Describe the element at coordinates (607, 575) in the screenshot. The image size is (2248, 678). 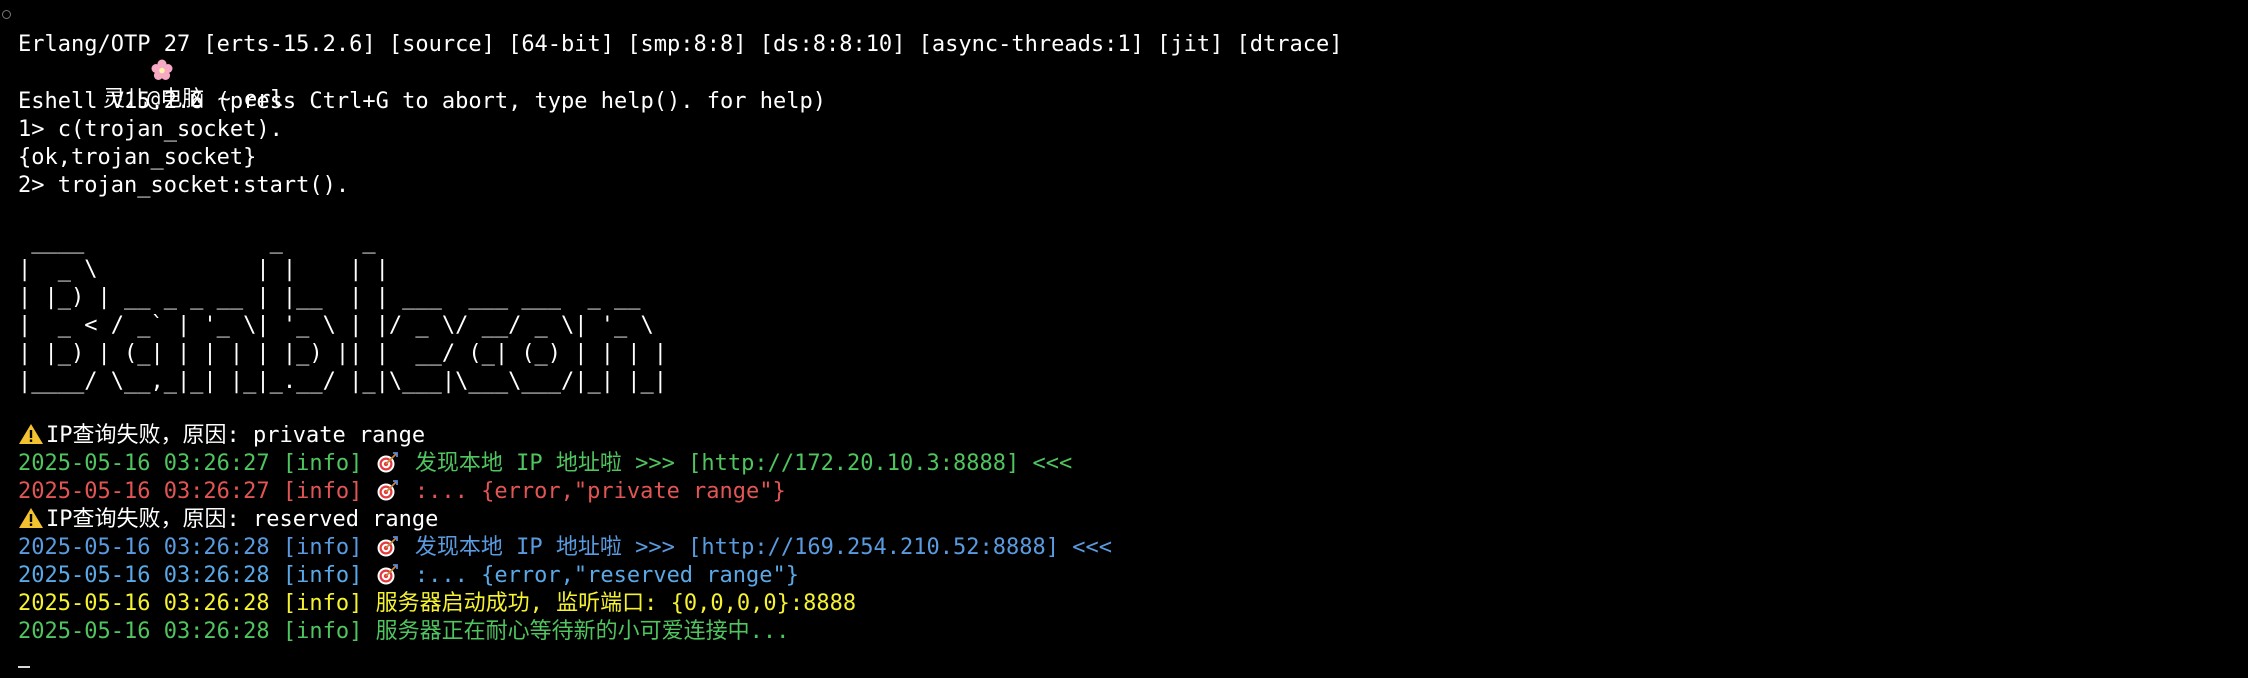
I see `log-message: :... {error,"reserved range"}` at that location.